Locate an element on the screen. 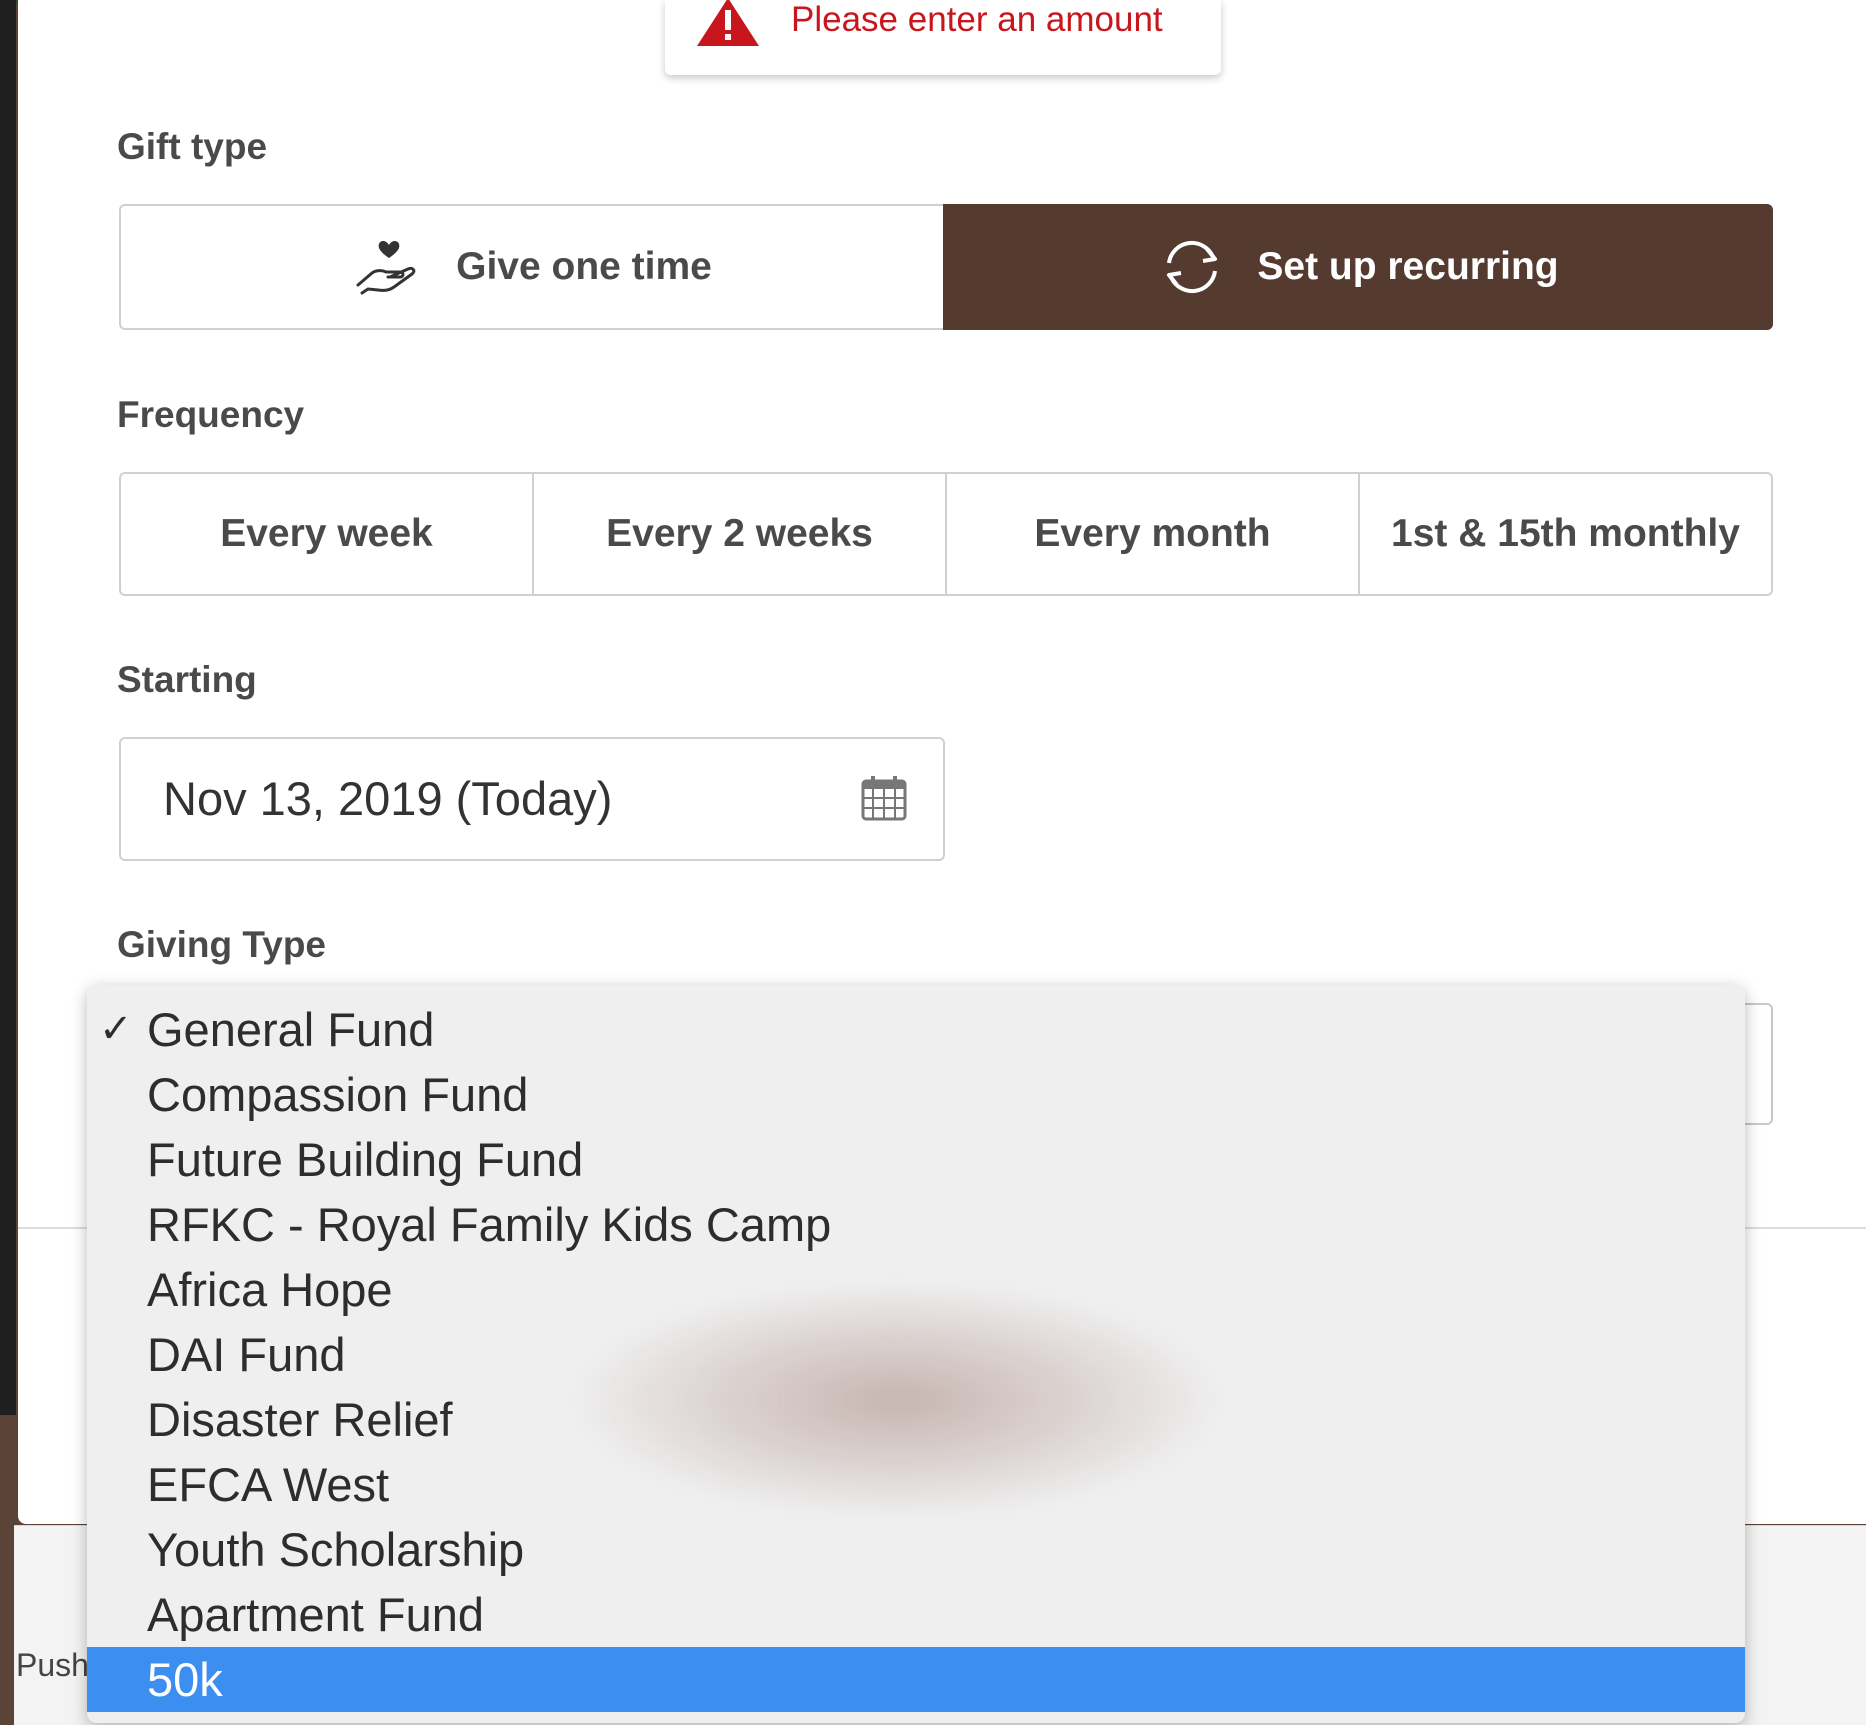 The width and height of the screenshot is (1866, 1725). give-one-time-button: Give one time is located at coordinates (531, 267).